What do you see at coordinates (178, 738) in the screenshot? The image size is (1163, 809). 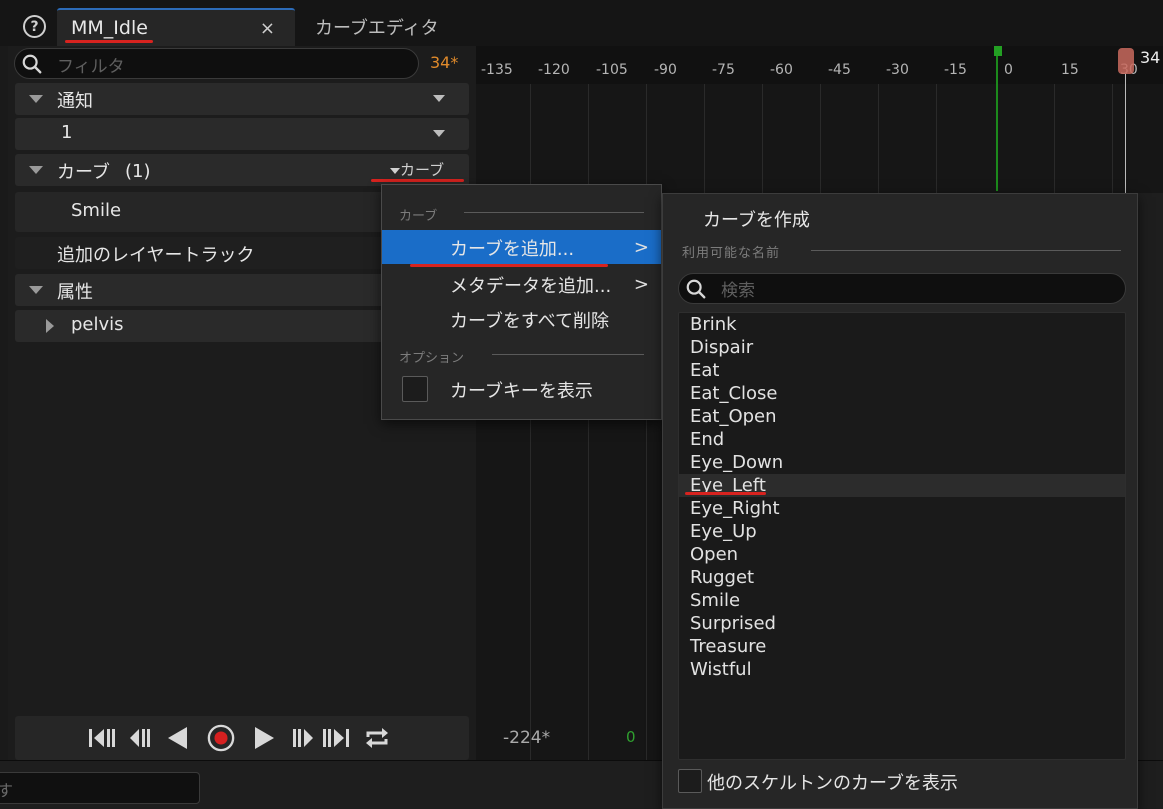 I see `play-reverse-icon` at bounding box center [178, 738].